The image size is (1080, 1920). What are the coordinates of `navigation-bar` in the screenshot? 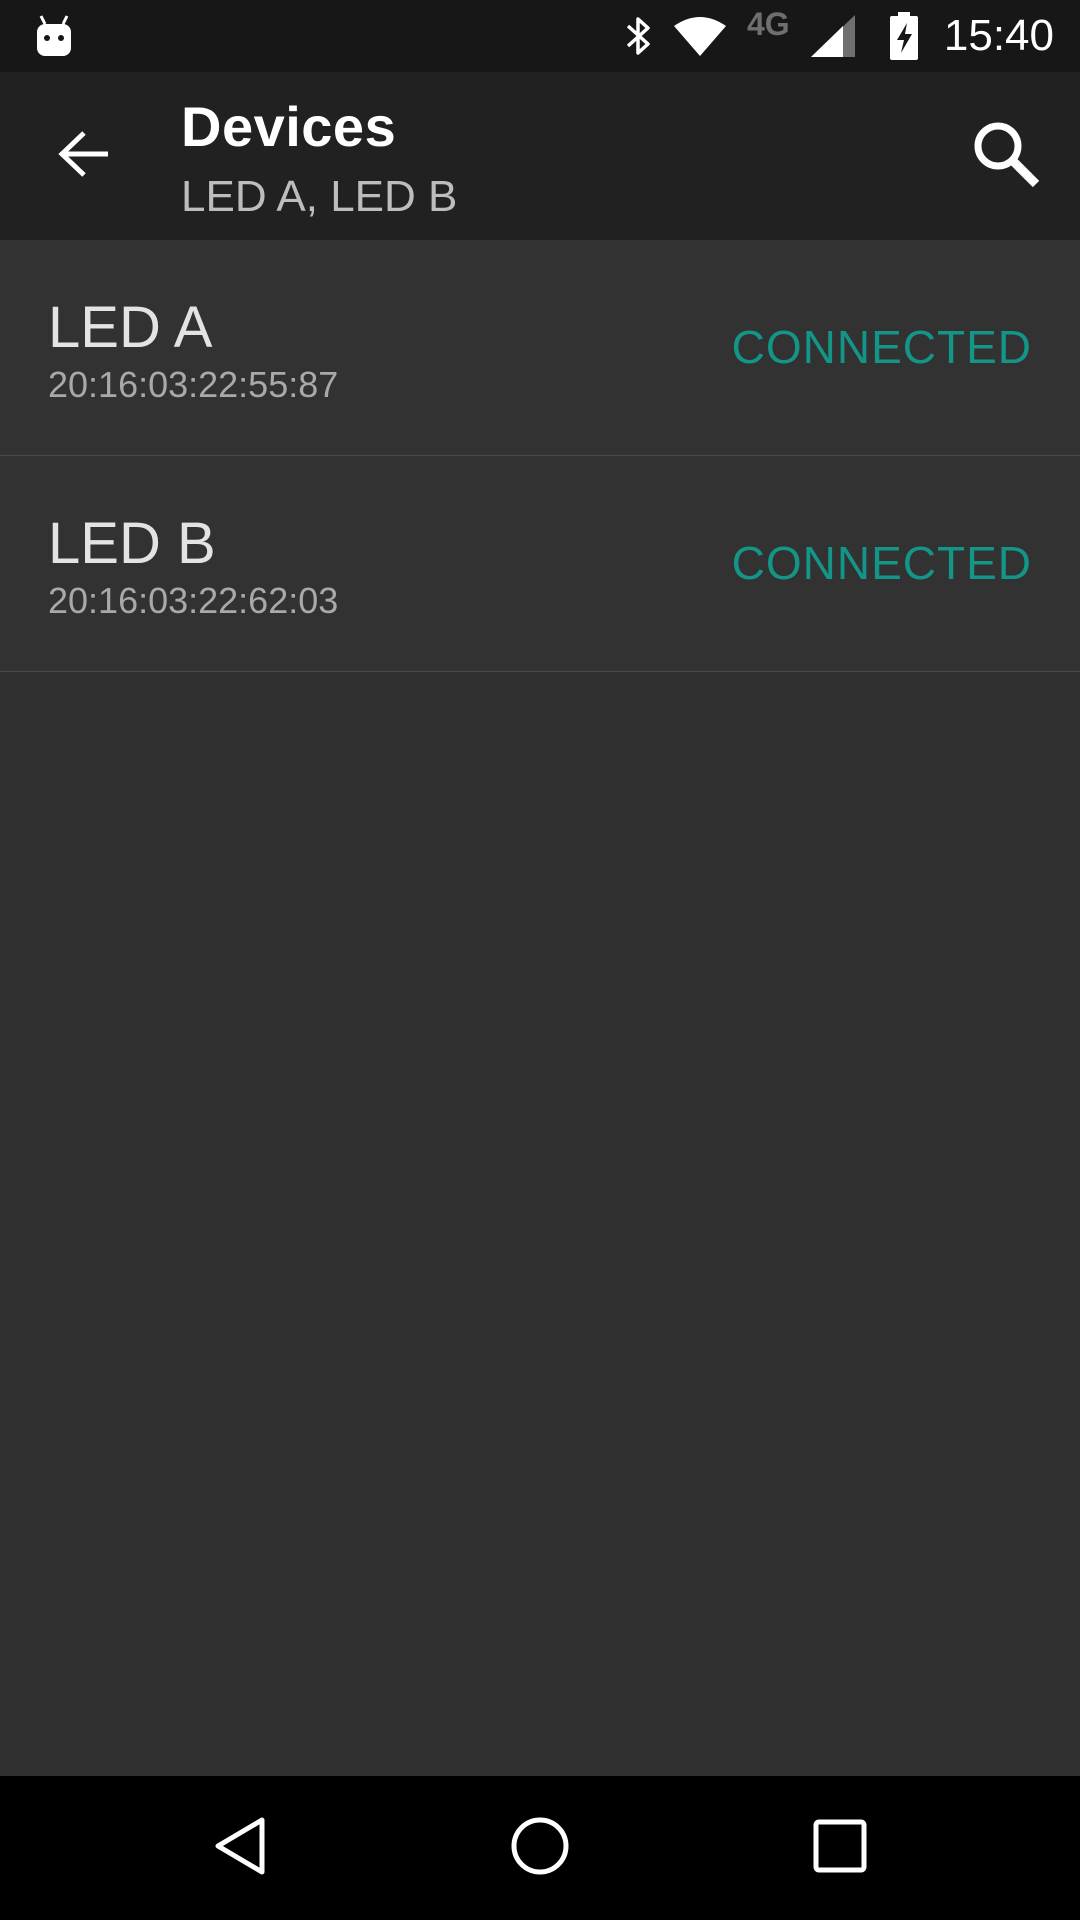 It's located at (540, 1848).